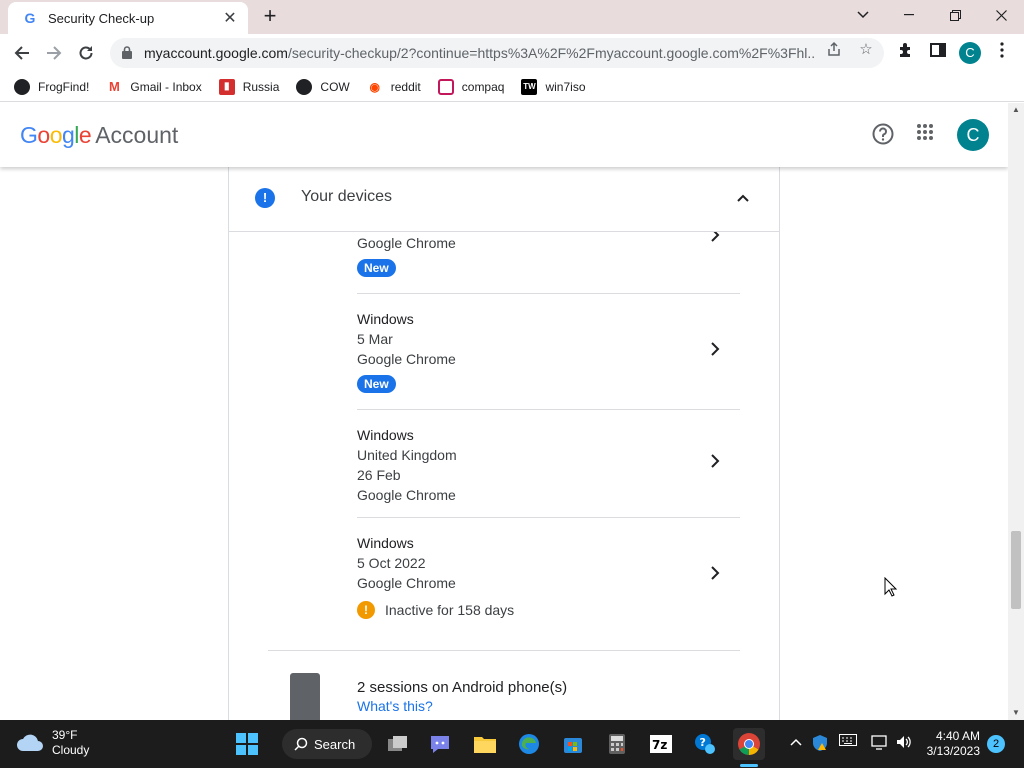  I want to click on bookmark-label: Gmail - Inbox, so click(166, 86).